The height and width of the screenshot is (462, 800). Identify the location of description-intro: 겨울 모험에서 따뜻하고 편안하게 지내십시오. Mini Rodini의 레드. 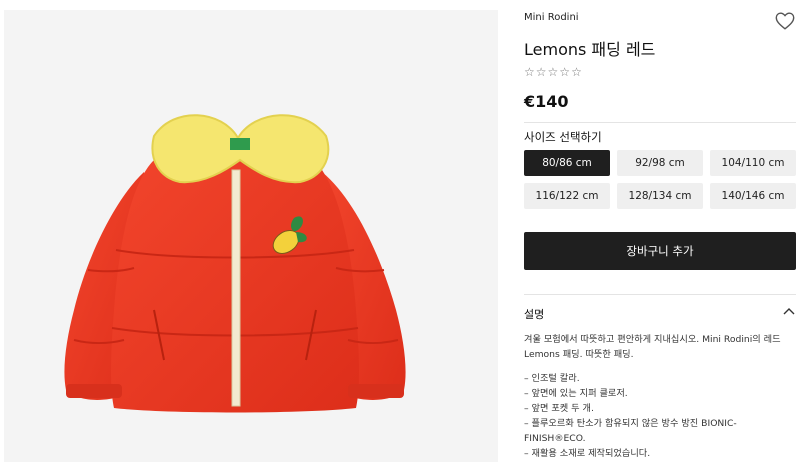
(652, 339).